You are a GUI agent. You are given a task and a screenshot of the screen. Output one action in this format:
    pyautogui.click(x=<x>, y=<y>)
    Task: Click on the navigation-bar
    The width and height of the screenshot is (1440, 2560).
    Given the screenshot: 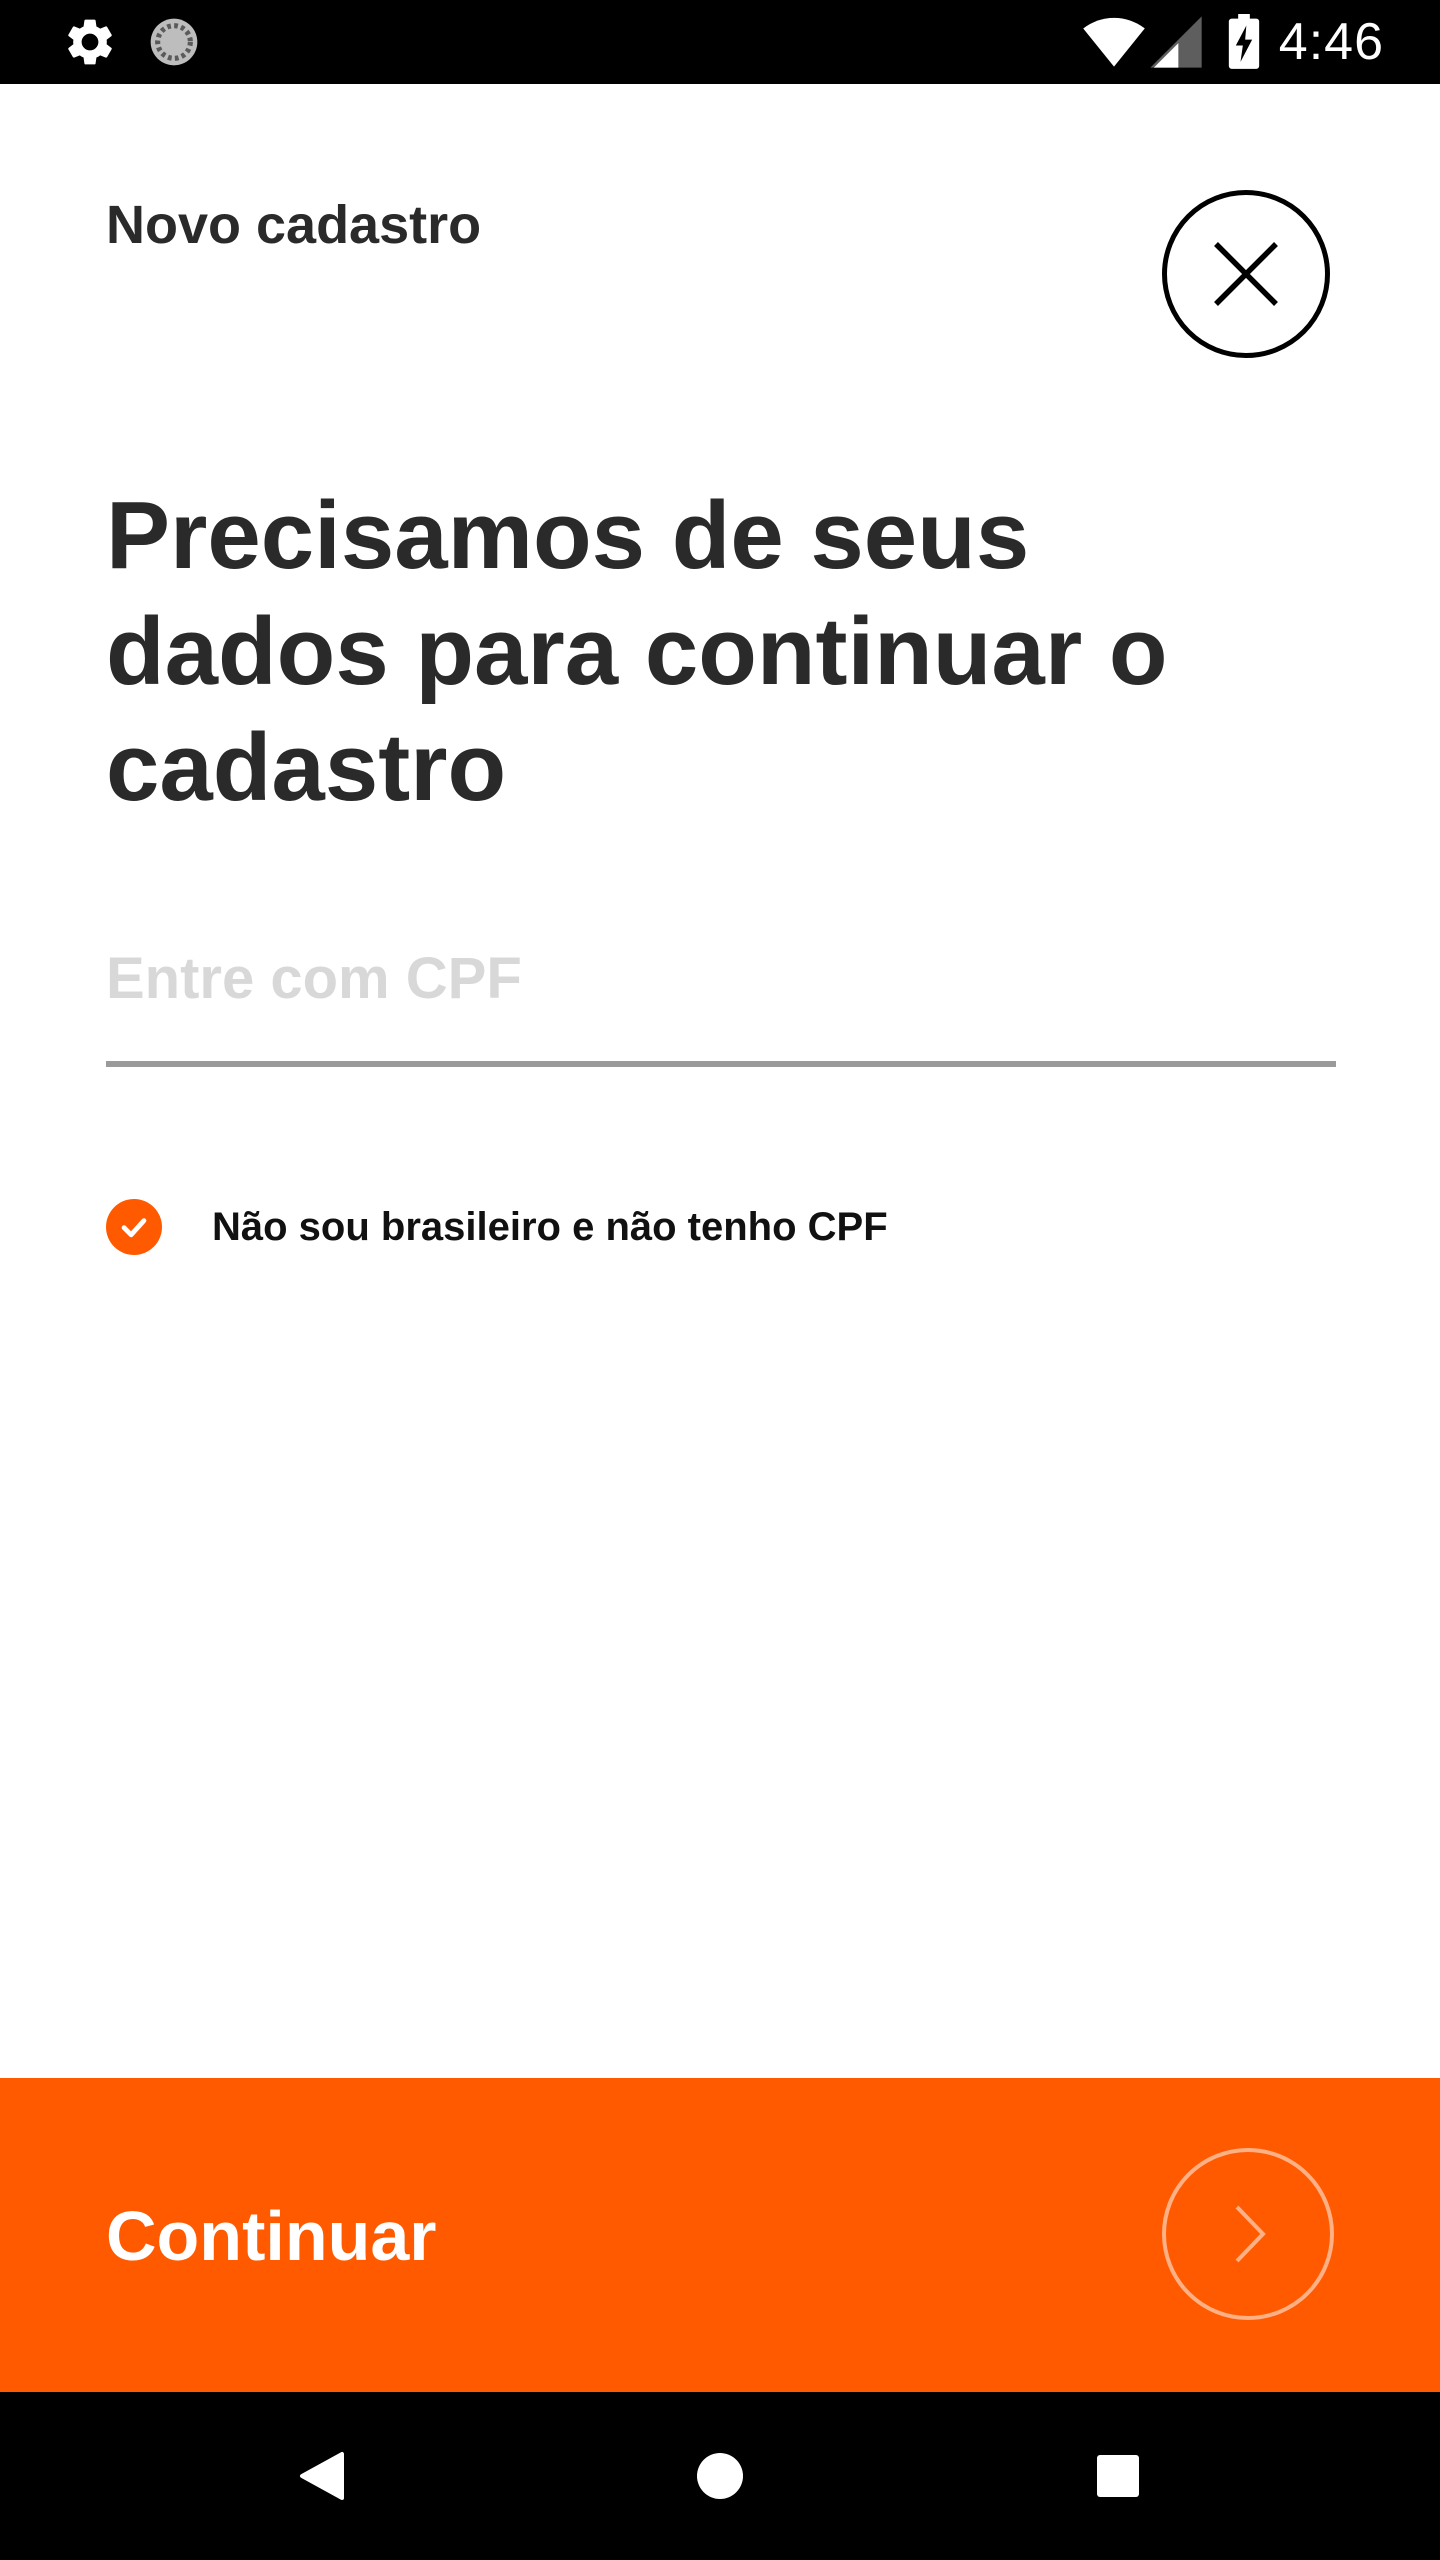 What is the action you would take?
    pyautogui.click(x=720, y=2476)
    